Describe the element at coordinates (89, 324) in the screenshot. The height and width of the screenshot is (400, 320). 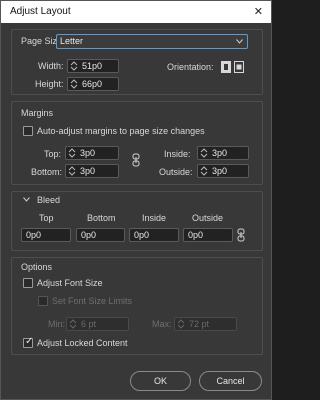
I see `min-font-size-value: 6 pt` at that location.